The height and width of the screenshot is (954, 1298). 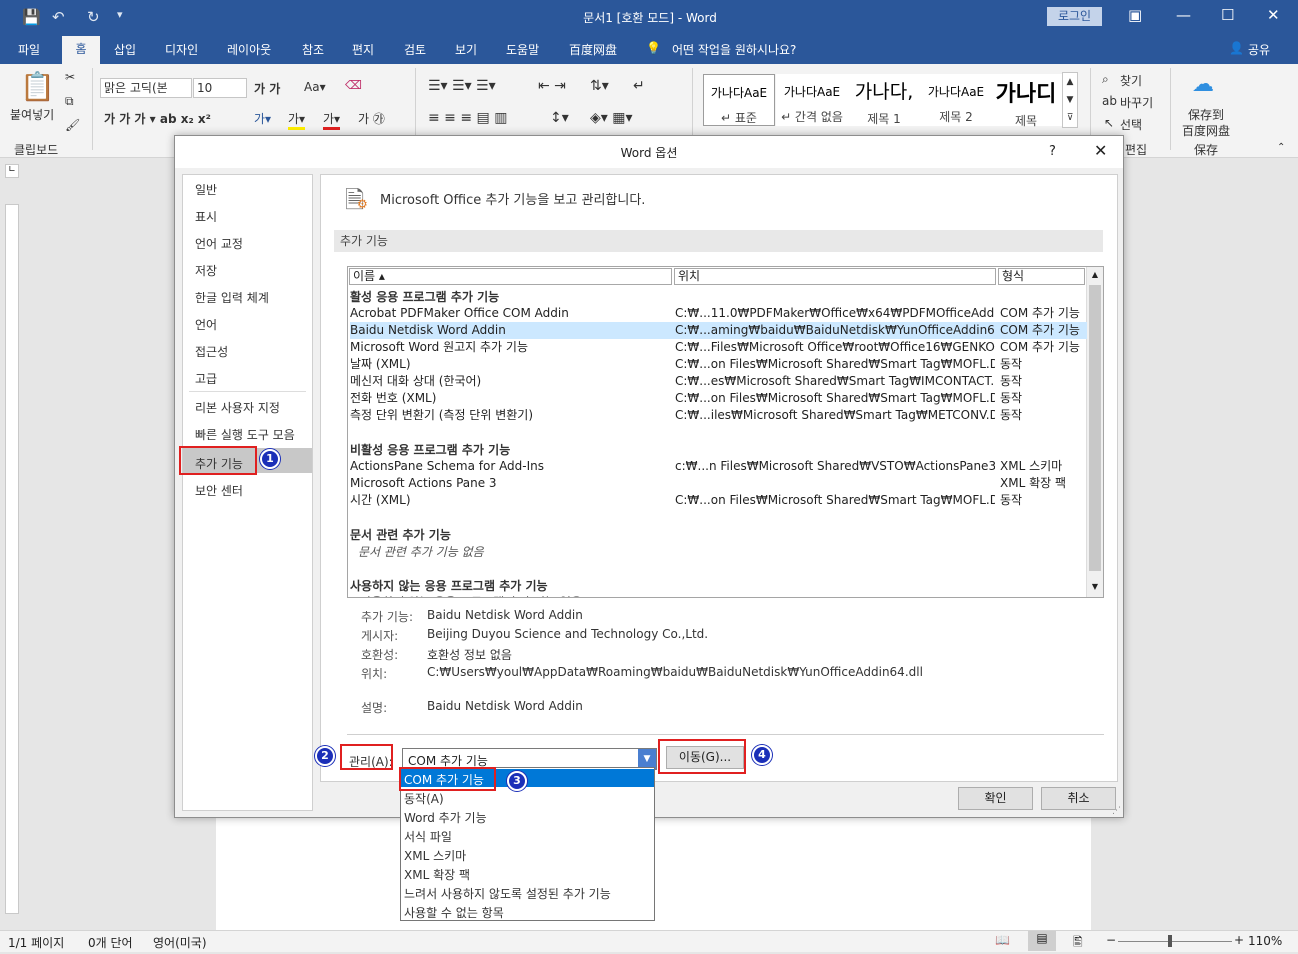 I want to click on baidu-cloud-icon: ☁, so click(x=1203, y=84).